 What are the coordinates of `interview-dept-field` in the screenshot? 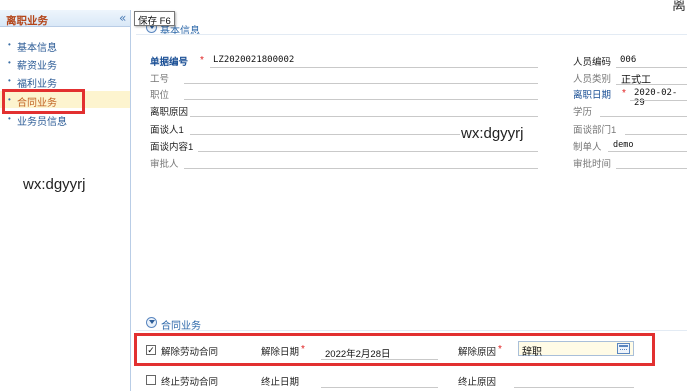 It's located at (656, 134).